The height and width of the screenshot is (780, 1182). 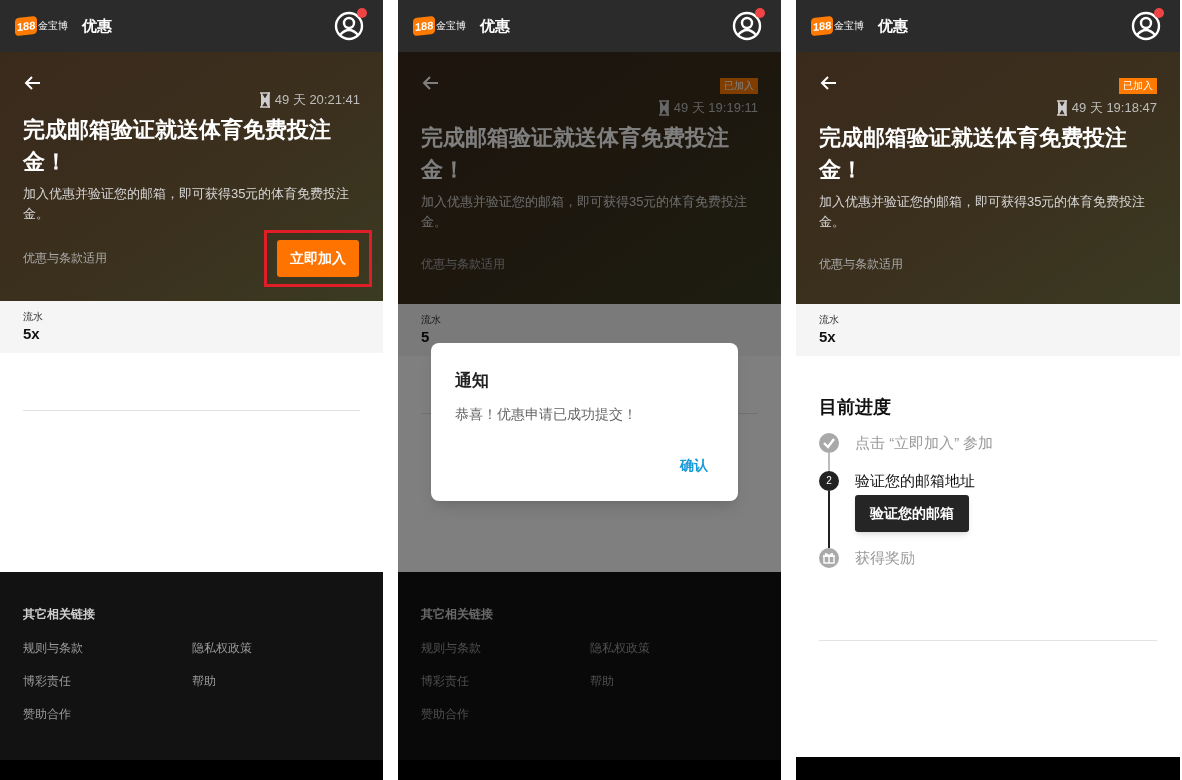 What do you see at coordinates (275, 648) in the screenshot?
I see `footer-link: 隐私权政策` at bounding box center [275, 648].